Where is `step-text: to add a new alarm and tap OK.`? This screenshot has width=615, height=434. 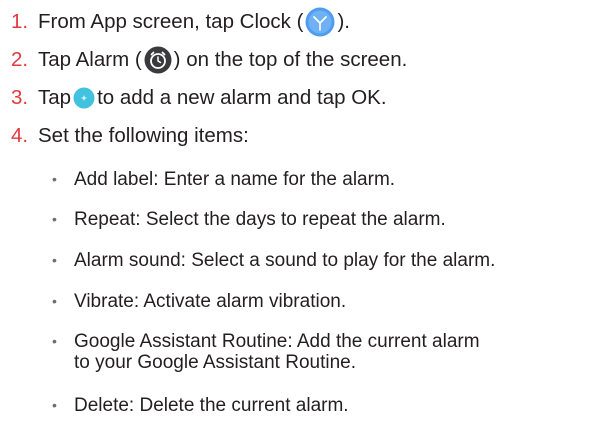 step-text: to add a new alarm and tap OK. is located at coordinates (242, 97).